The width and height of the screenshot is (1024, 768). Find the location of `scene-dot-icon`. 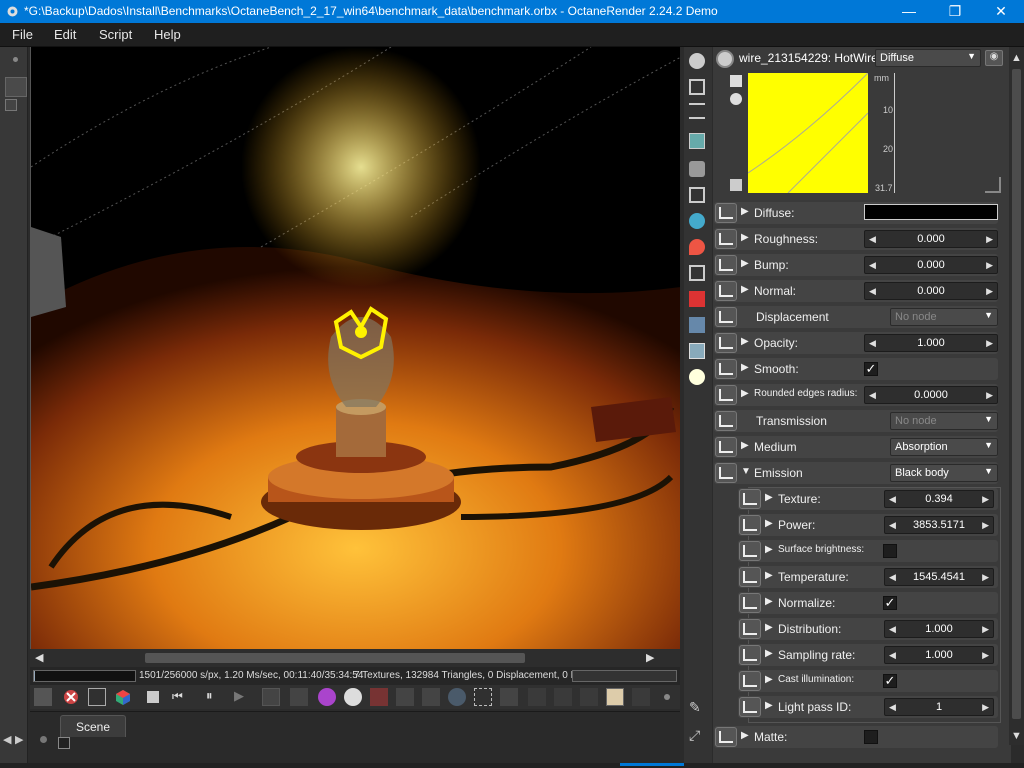

scene-dot-icon is located at coordinates (43, 739).